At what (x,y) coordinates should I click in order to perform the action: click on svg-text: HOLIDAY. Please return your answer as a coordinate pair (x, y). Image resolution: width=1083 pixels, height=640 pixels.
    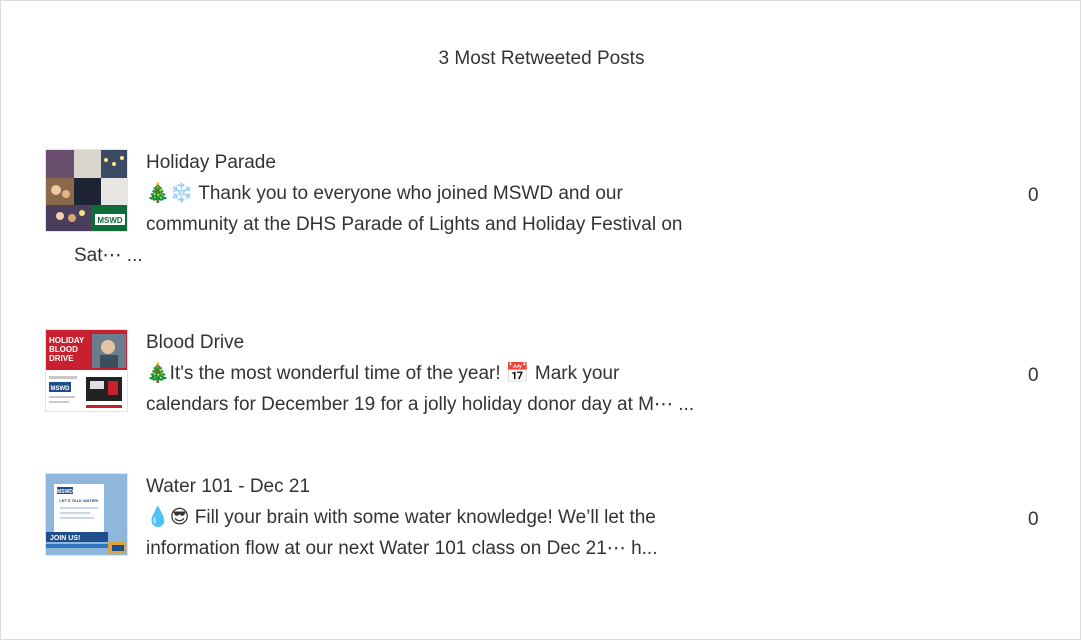
    Looking at the image, I should click on (67, 340).